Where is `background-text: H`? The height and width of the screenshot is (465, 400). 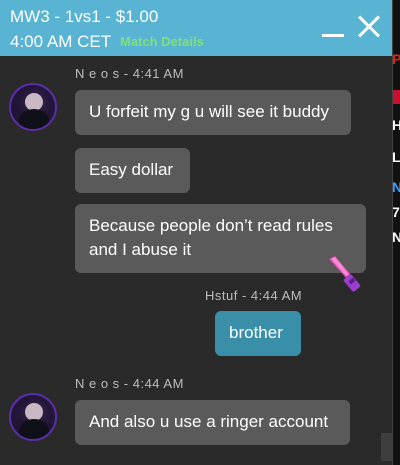
background-text: H is located at coordinates (396, 125).